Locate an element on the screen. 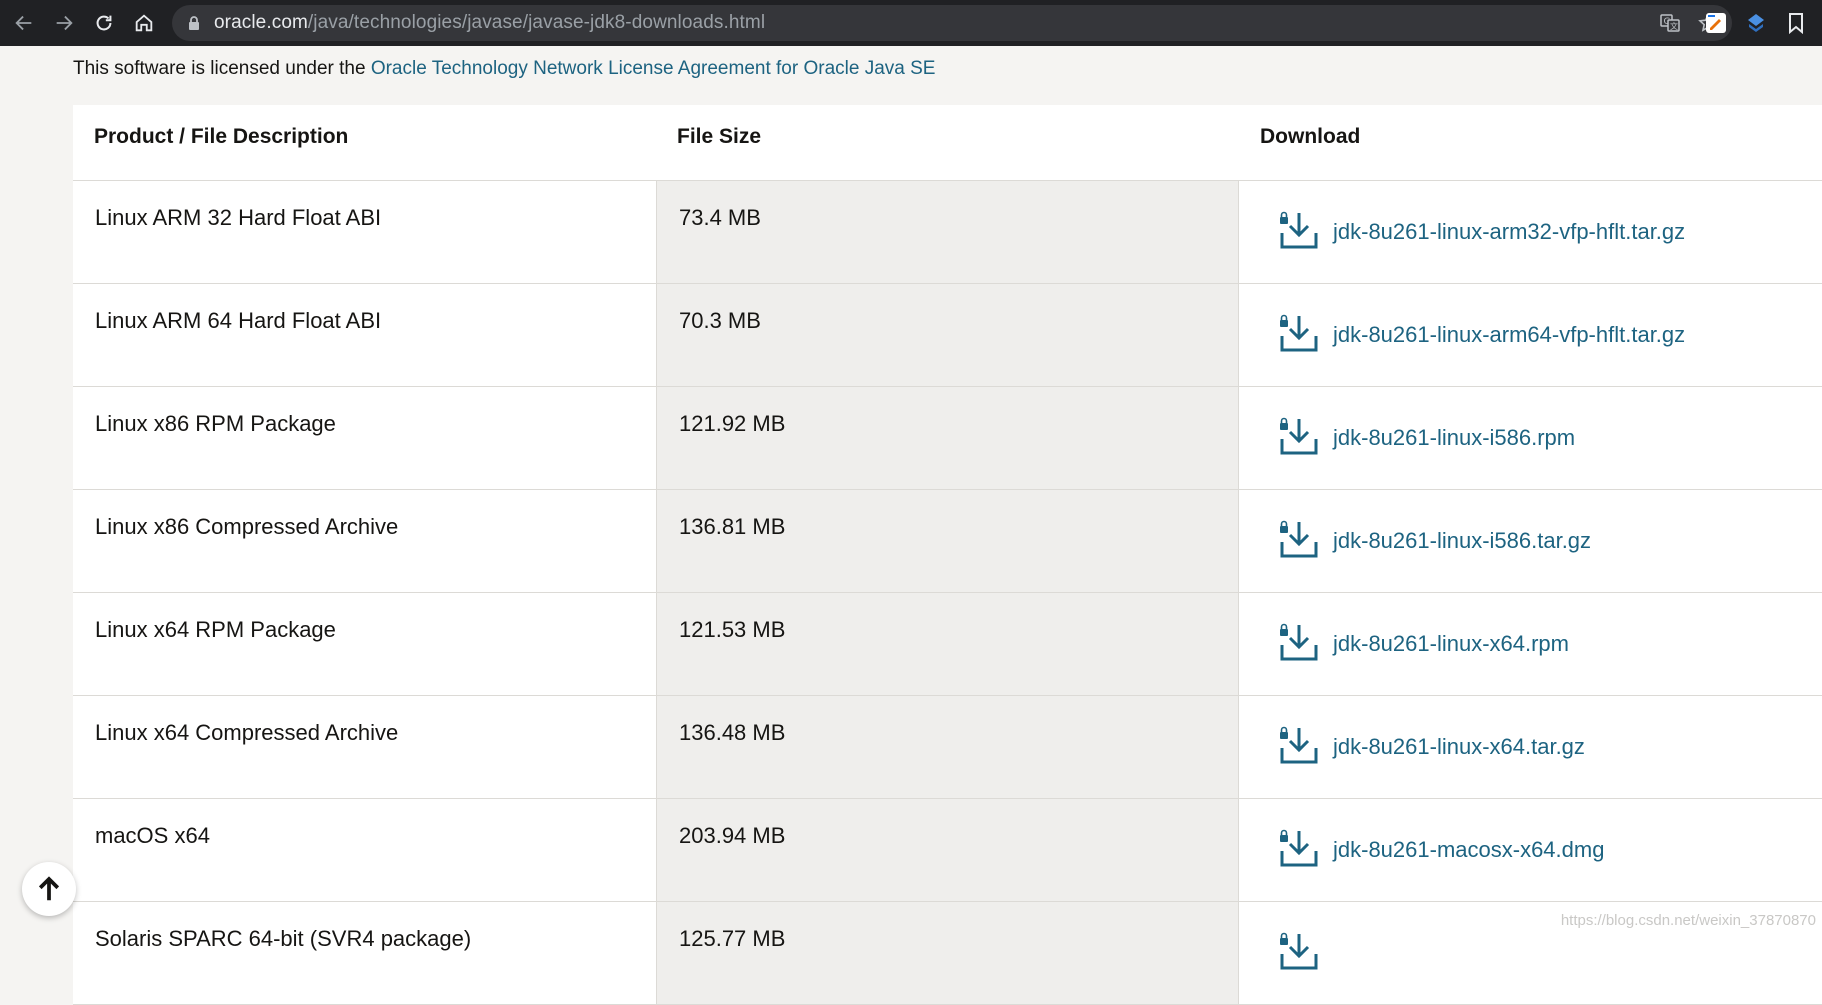 This screenshot has width=1822, height=1005. download-link: jdk-8u261-linux-arm32-vfp-hflt.tar.gz is located at coordinates (1509, 232).